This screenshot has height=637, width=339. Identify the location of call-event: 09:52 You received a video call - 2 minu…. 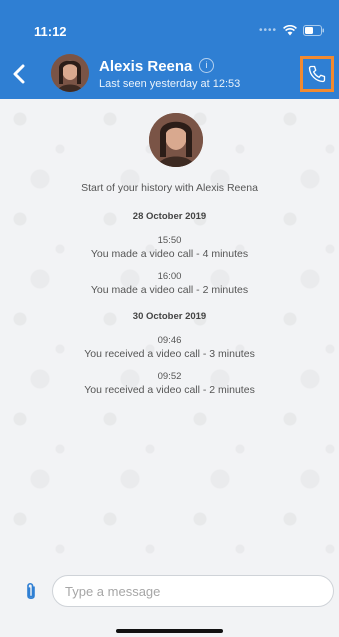
(169, 384).